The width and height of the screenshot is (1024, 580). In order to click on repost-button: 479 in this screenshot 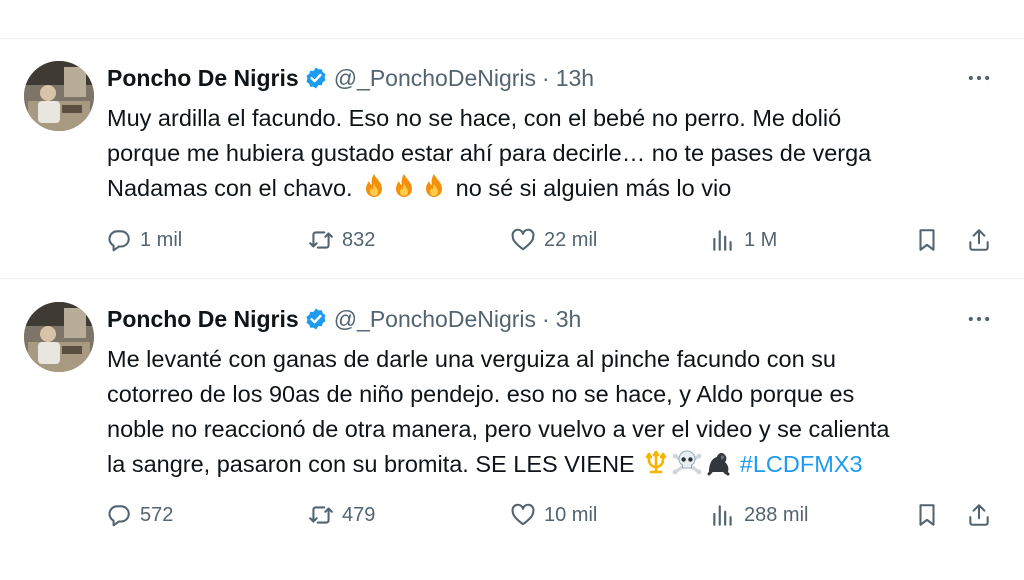, I will do `click(341, 515)`.